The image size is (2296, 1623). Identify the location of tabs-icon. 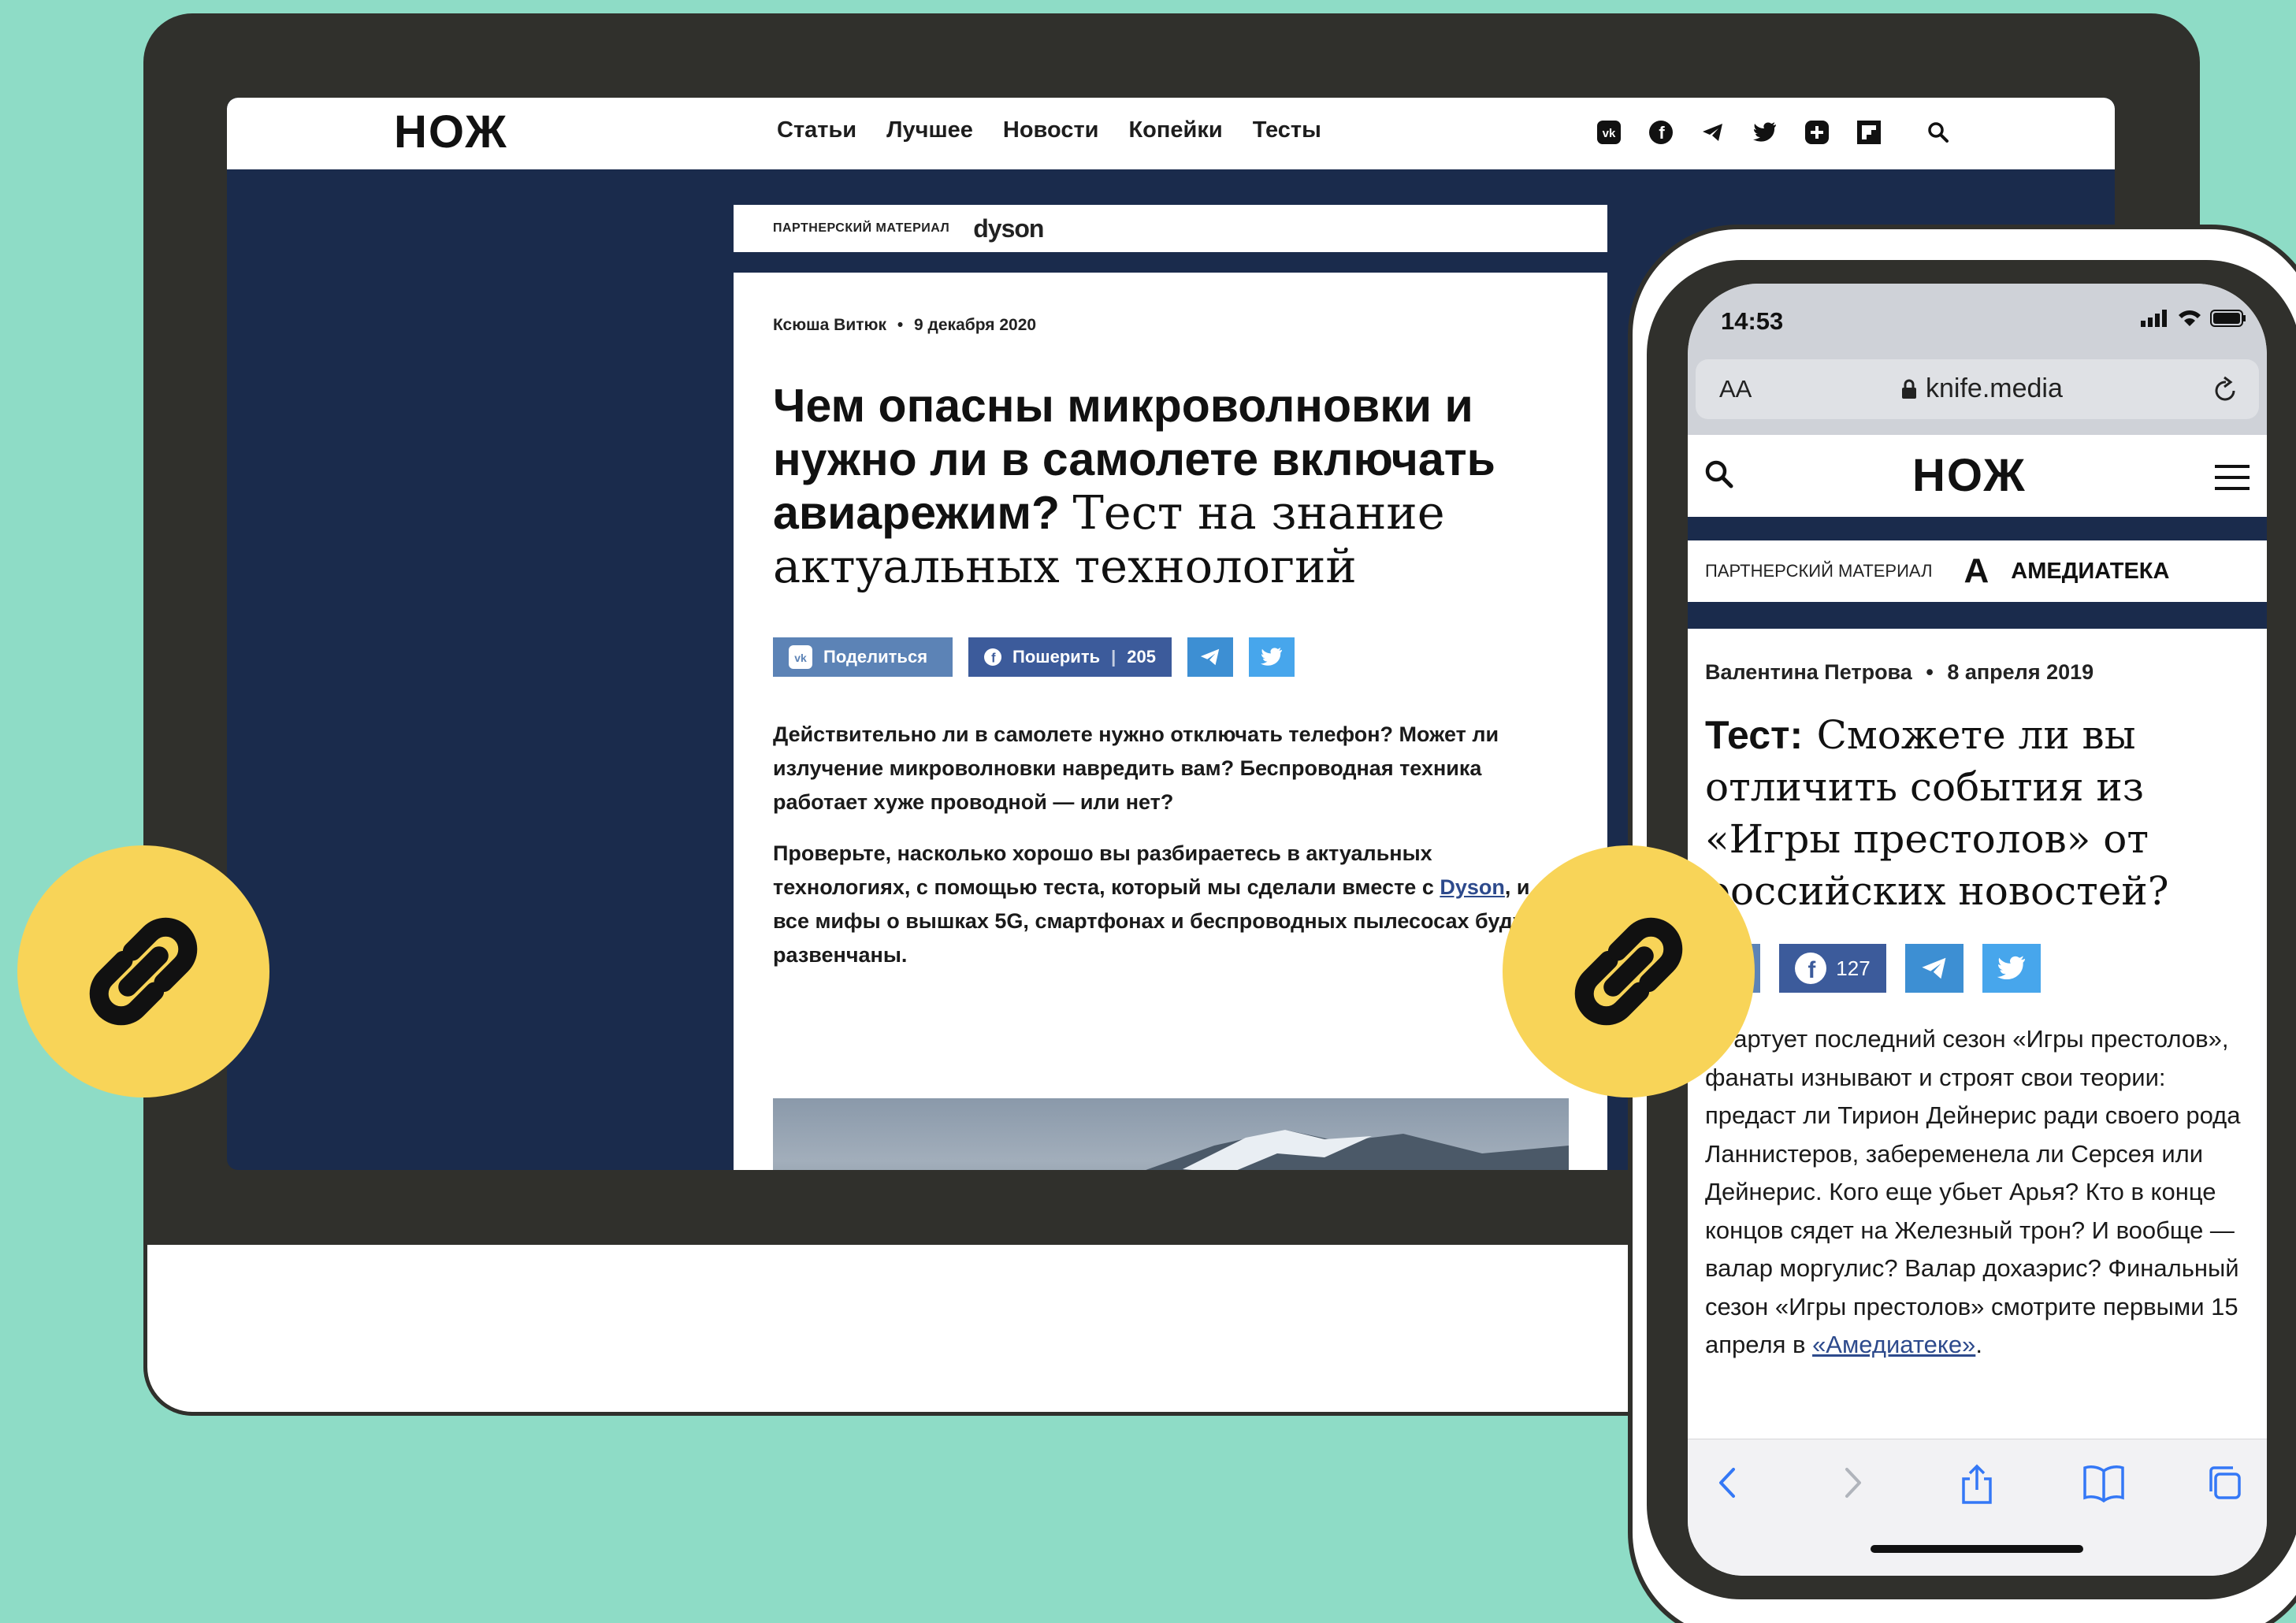
(2224, 1482).